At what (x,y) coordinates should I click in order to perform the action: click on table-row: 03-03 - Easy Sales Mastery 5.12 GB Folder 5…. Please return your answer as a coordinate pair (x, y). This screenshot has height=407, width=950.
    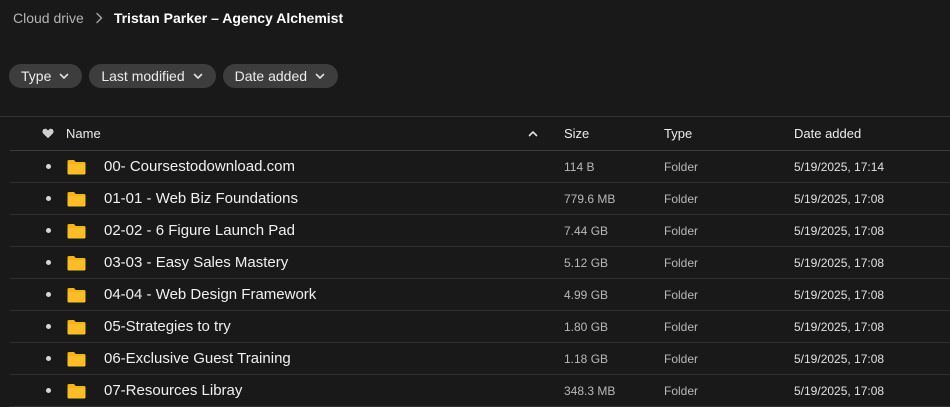
    Looking at the image, I should click on (480, 263).